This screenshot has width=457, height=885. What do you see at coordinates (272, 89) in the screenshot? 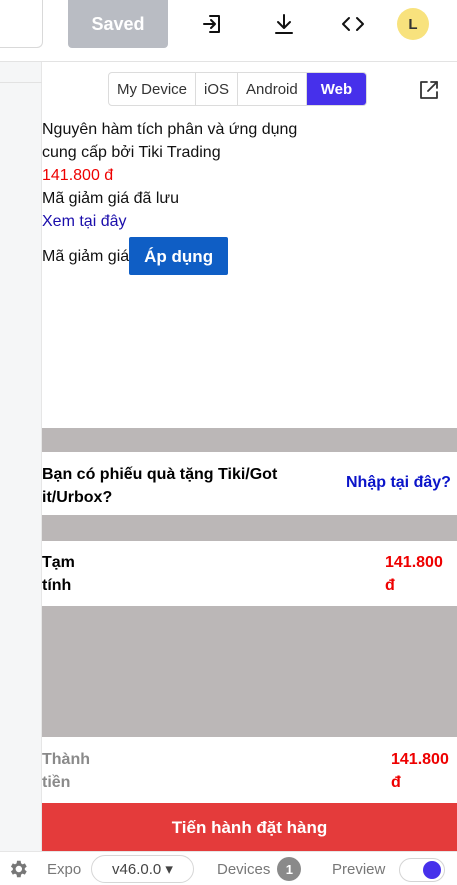
I see `tab-android: Android` at bounding box center [272, 89].